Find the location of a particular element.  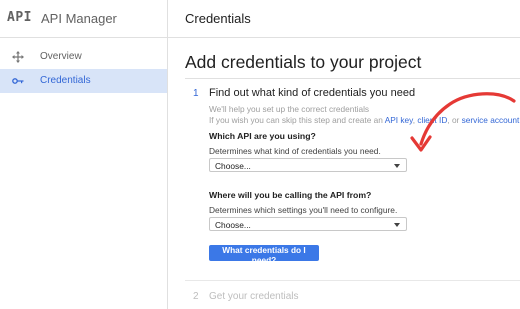

step-number: 2 is located at coordinates (196, 296).